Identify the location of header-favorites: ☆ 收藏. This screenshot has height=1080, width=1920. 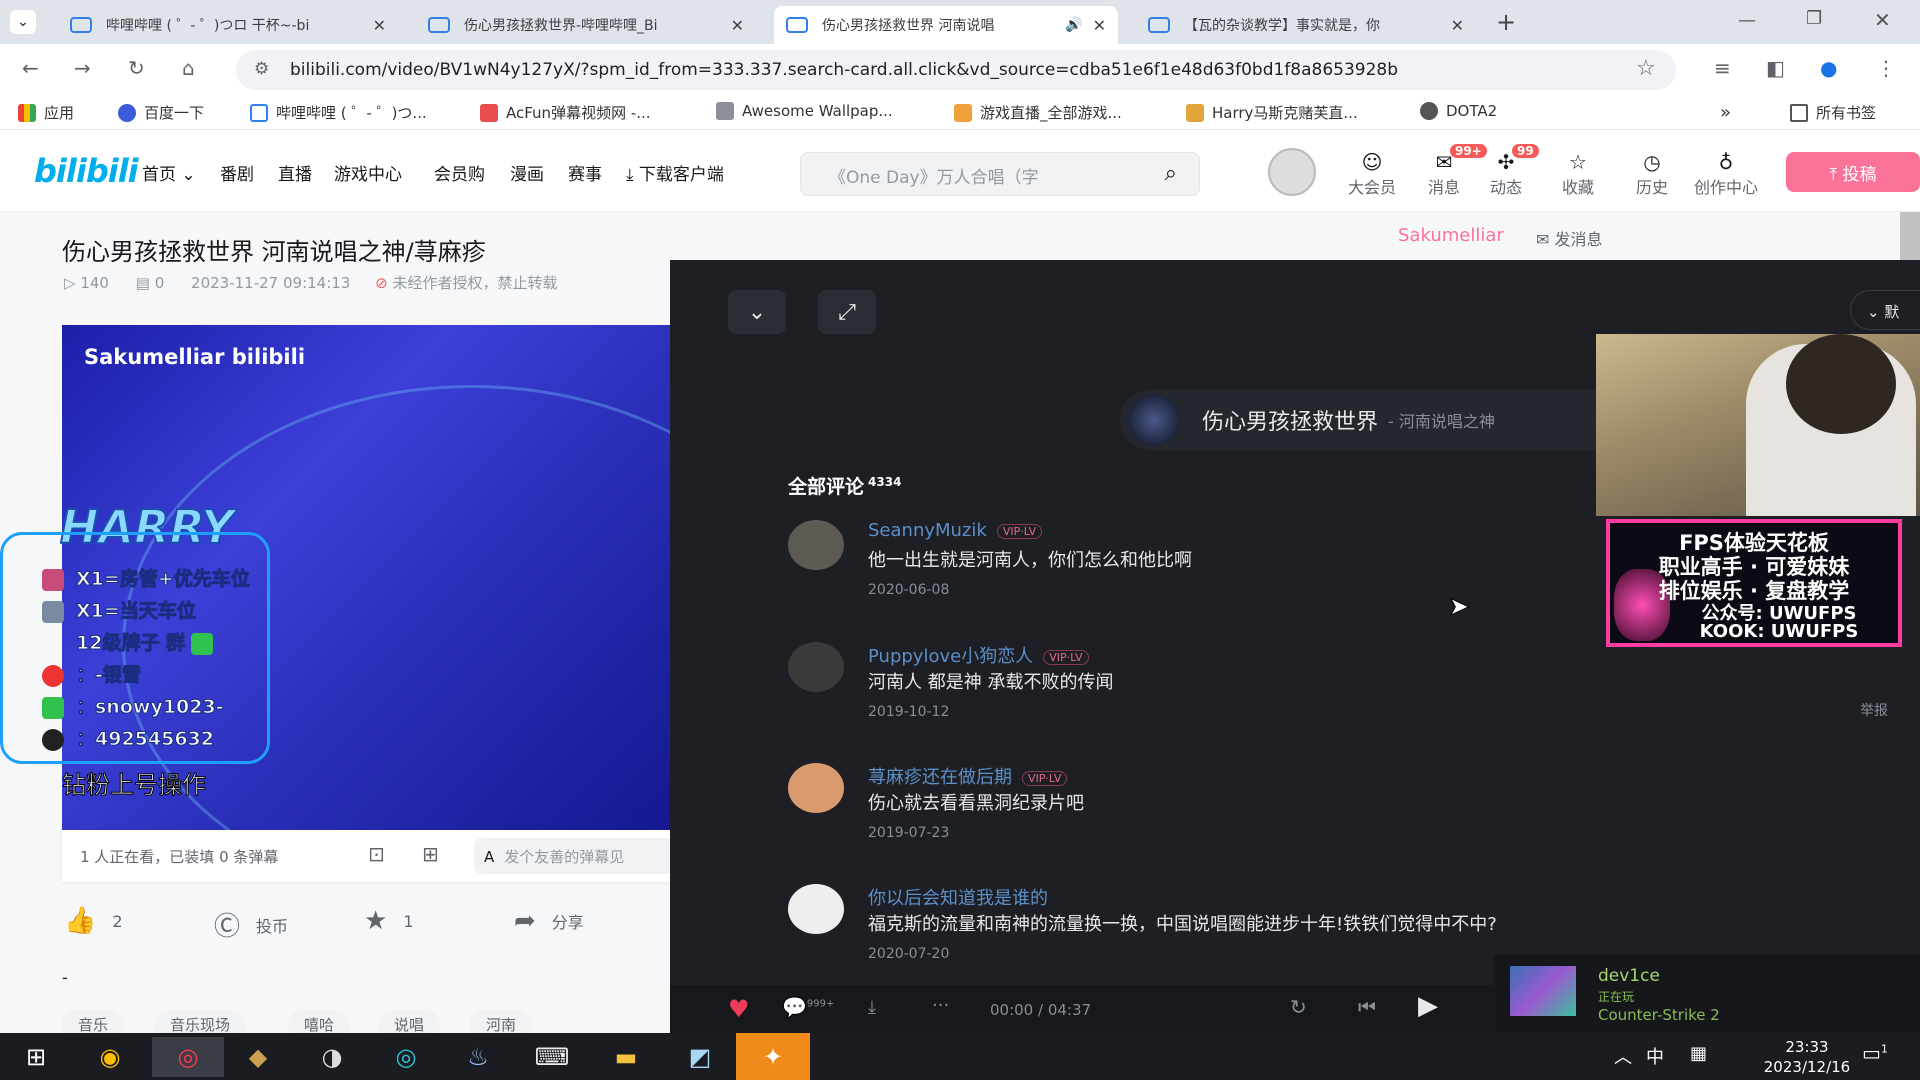
(1578, 174).